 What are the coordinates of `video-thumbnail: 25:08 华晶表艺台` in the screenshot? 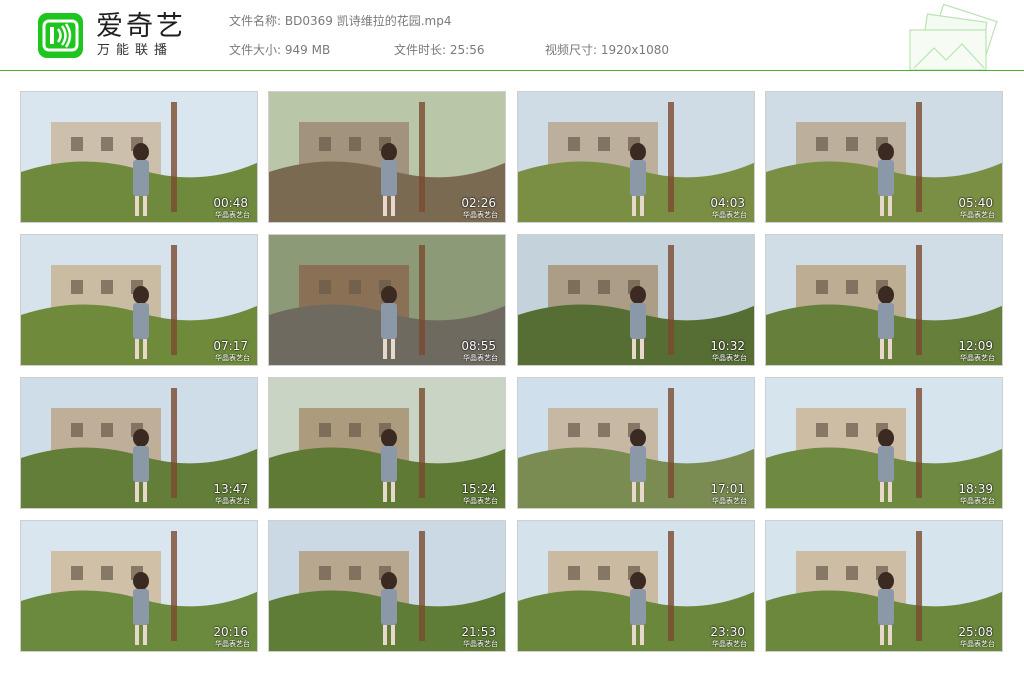 It's located at (884, 586).